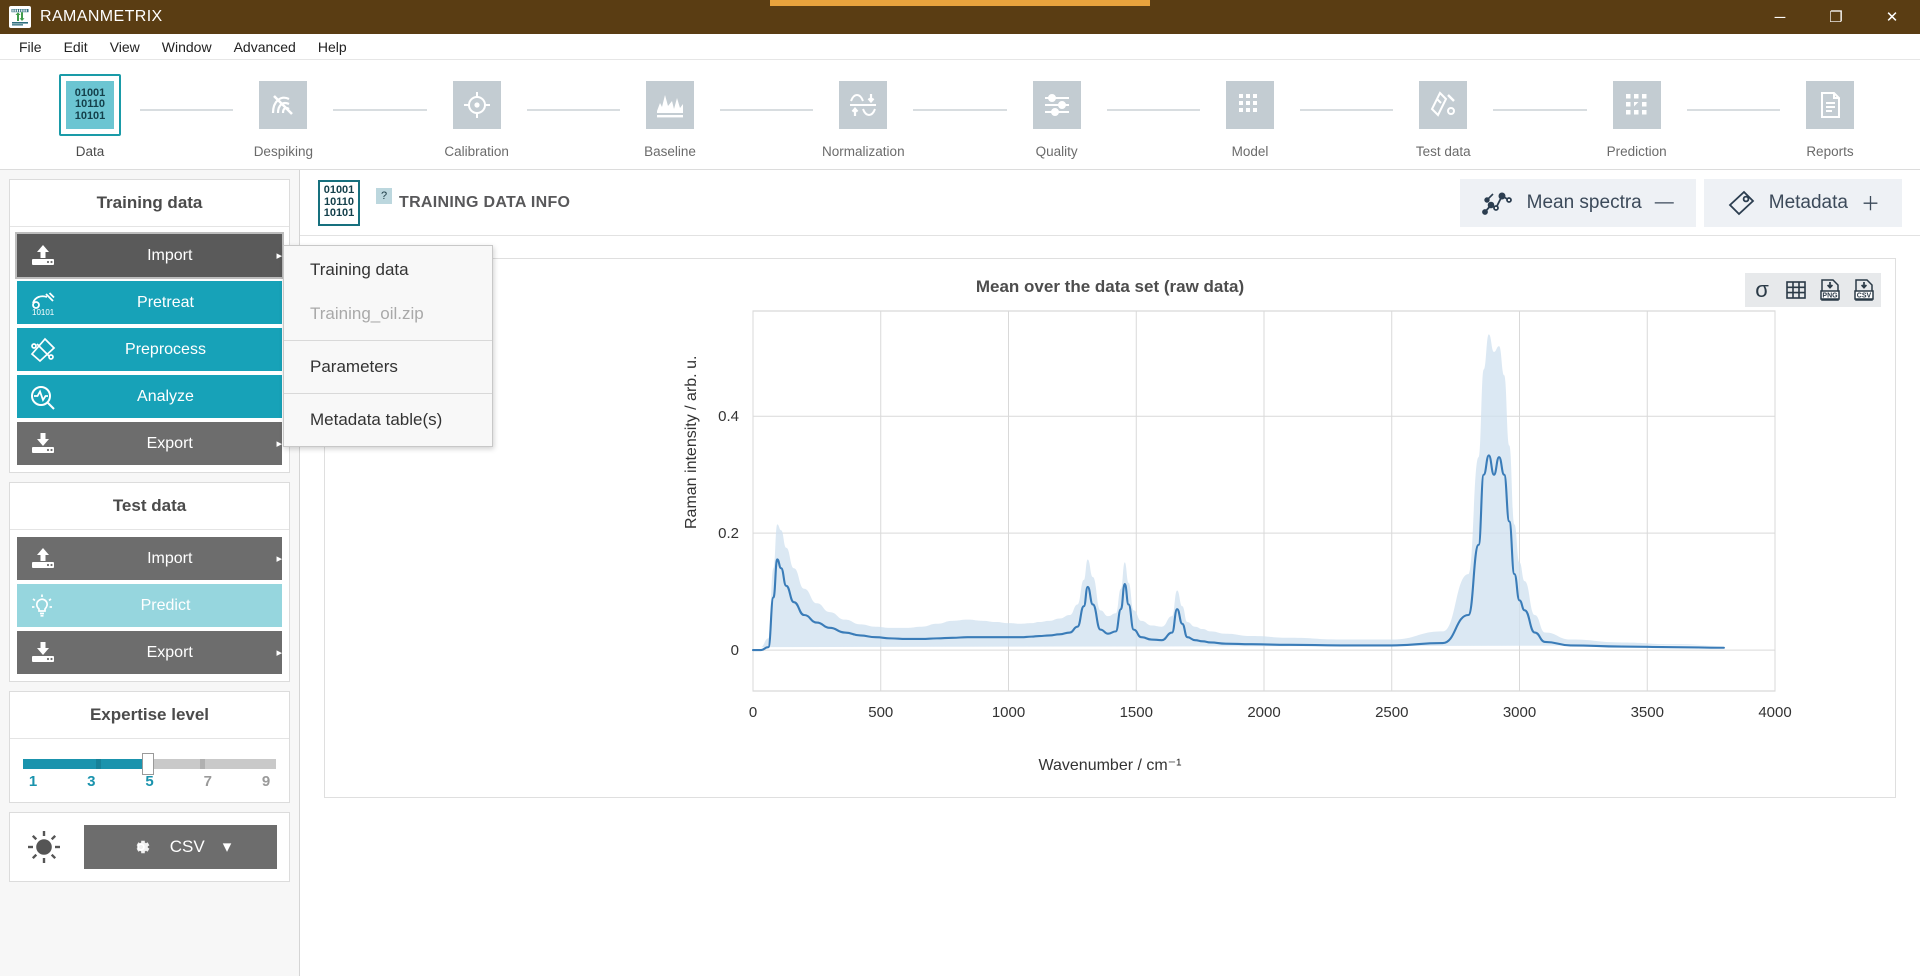  I want to click on test-data-icon, so click(1443, 105).